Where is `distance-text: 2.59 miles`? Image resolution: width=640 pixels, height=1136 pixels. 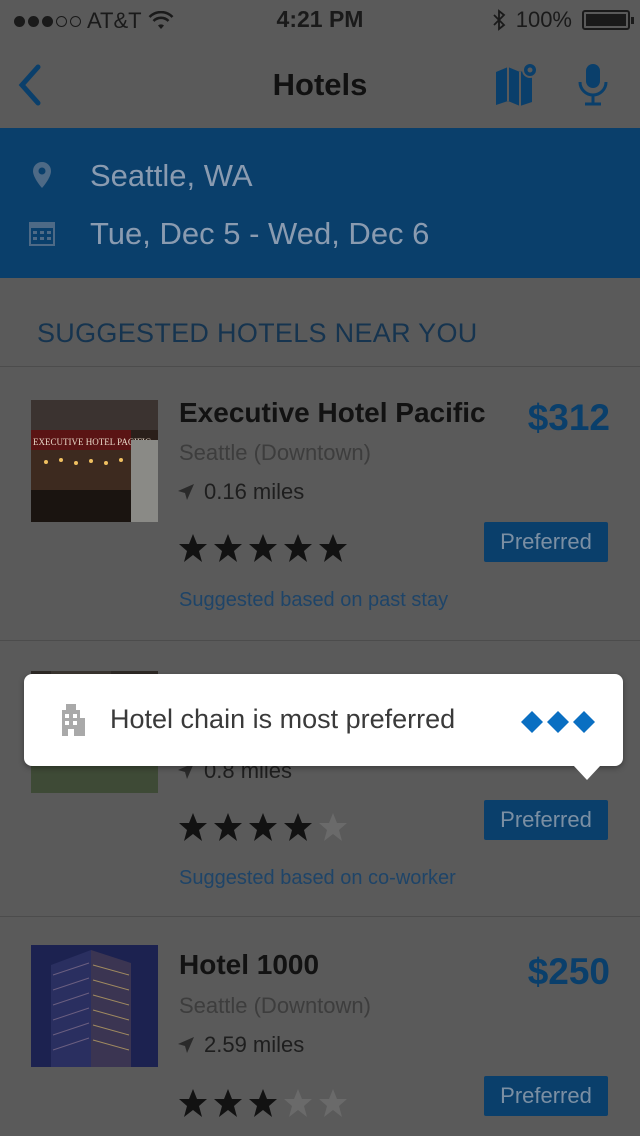 distance-text: 2.59 miles is located at coordinates (254, 1044).